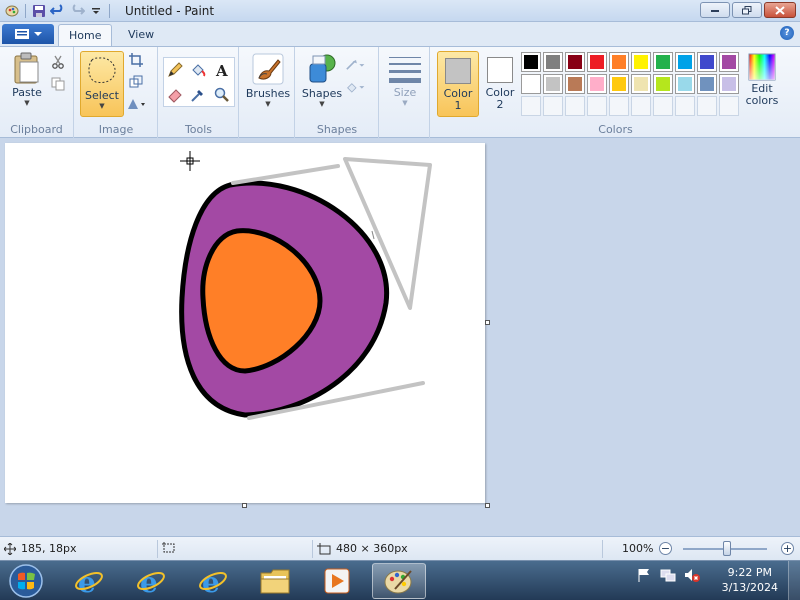 This screenshot has width=800, height=600. Describe the element at coordinates (10, 548) in the screenshot. I see `move-cursor-icon` at that location.